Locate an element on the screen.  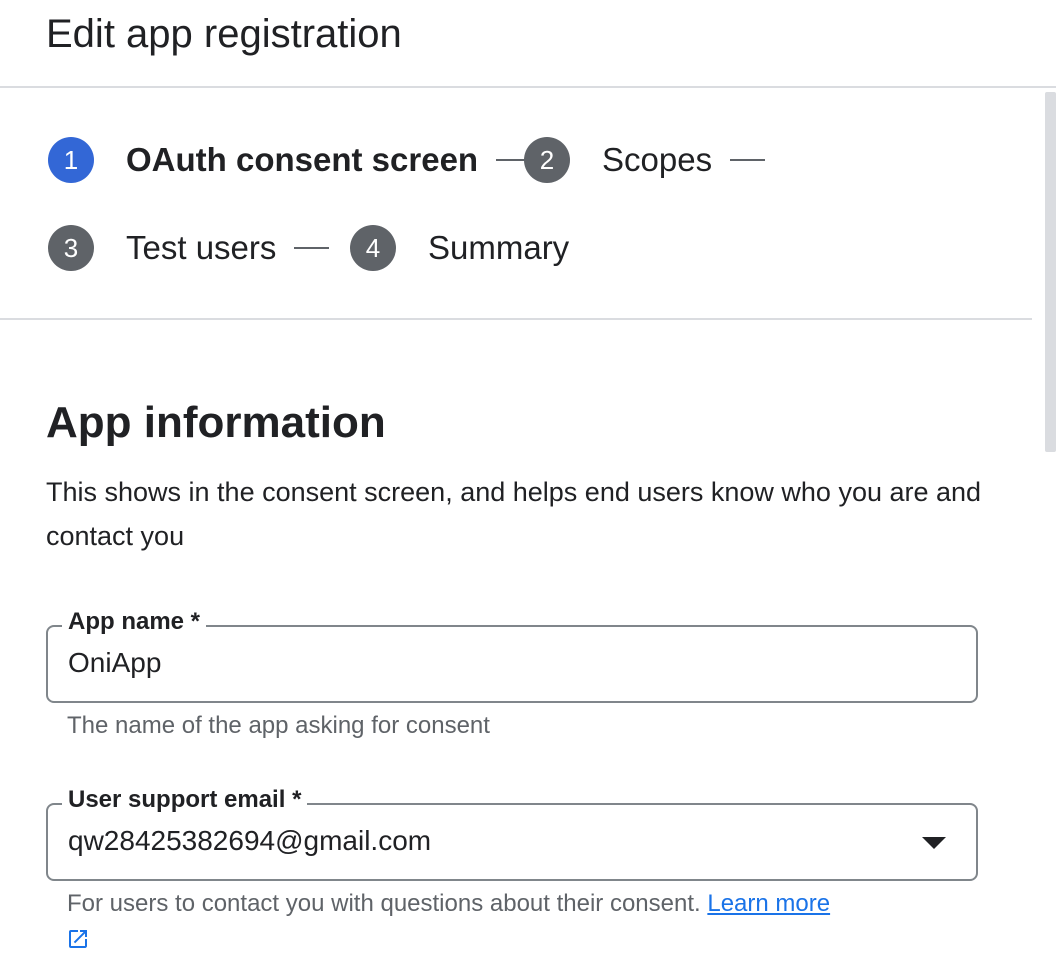
support-email-value: qw28425382694@gmail.com is located at coordinates (250, 840).